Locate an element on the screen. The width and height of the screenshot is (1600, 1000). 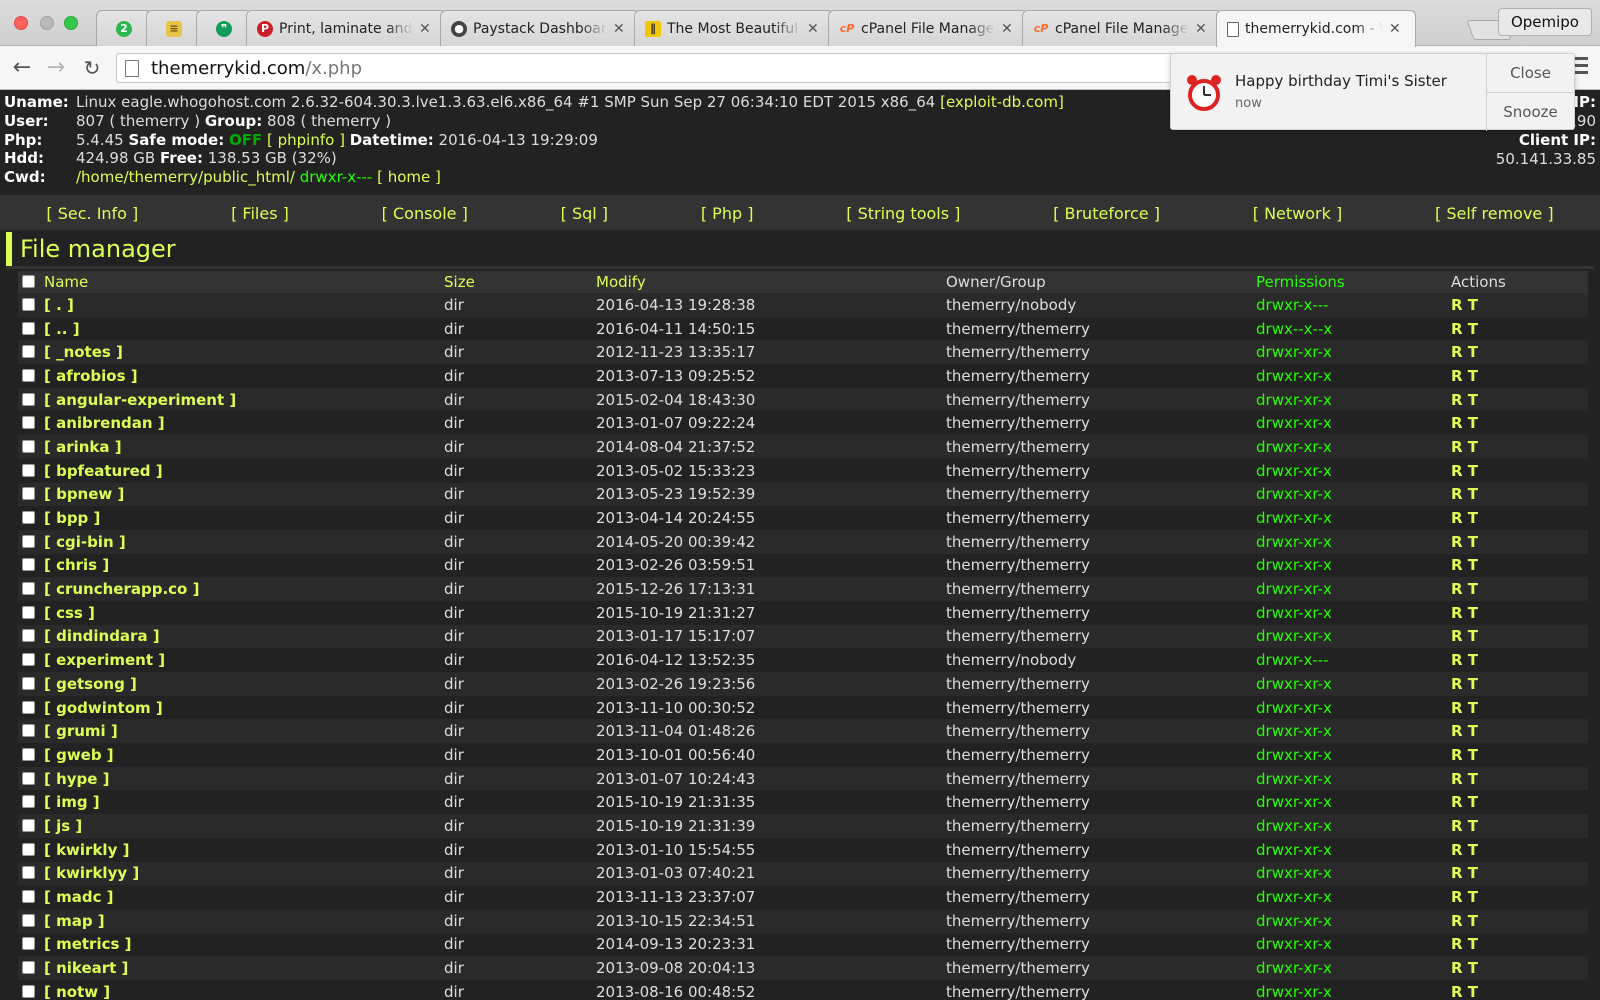
tab-pinterest: P Print, laminate and c ✕ is located at coordinates (346, 28).